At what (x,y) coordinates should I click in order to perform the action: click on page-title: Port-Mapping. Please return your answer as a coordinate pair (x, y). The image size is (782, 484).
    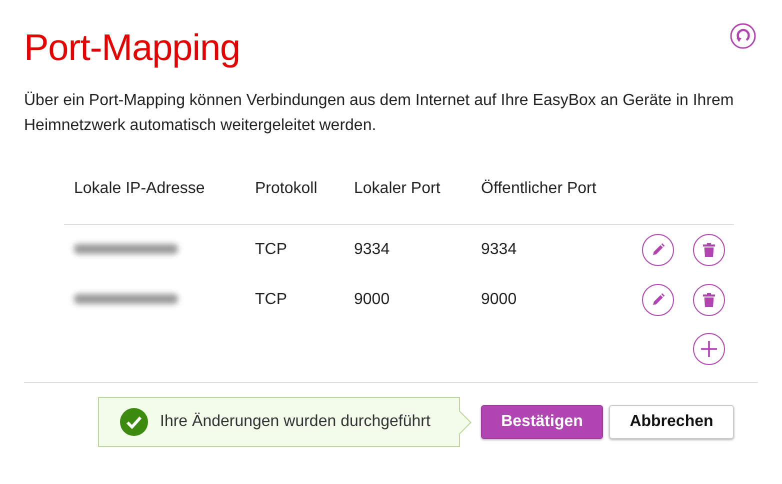
    Looking at the image, I should click on (132, 48).